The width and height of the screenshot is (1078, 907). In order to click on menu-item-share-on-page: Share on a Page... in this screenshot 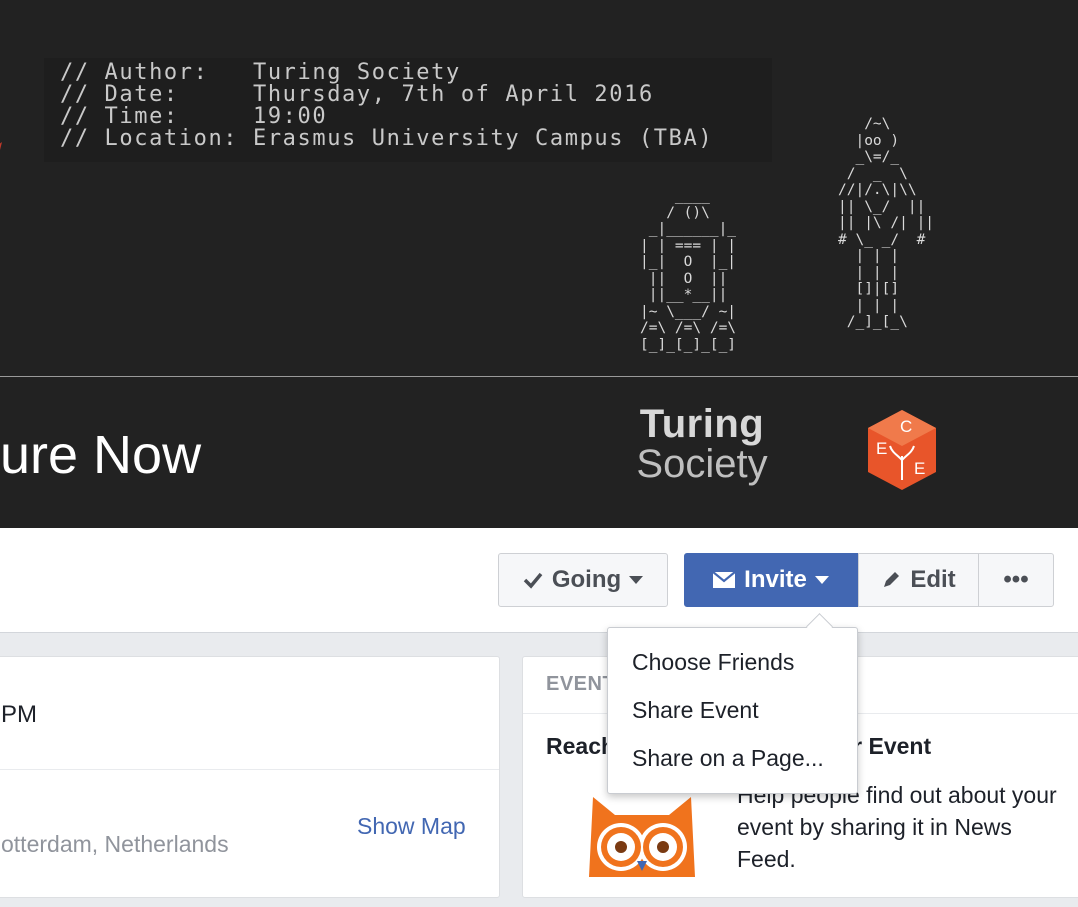, I will do `click(732, 768)`.